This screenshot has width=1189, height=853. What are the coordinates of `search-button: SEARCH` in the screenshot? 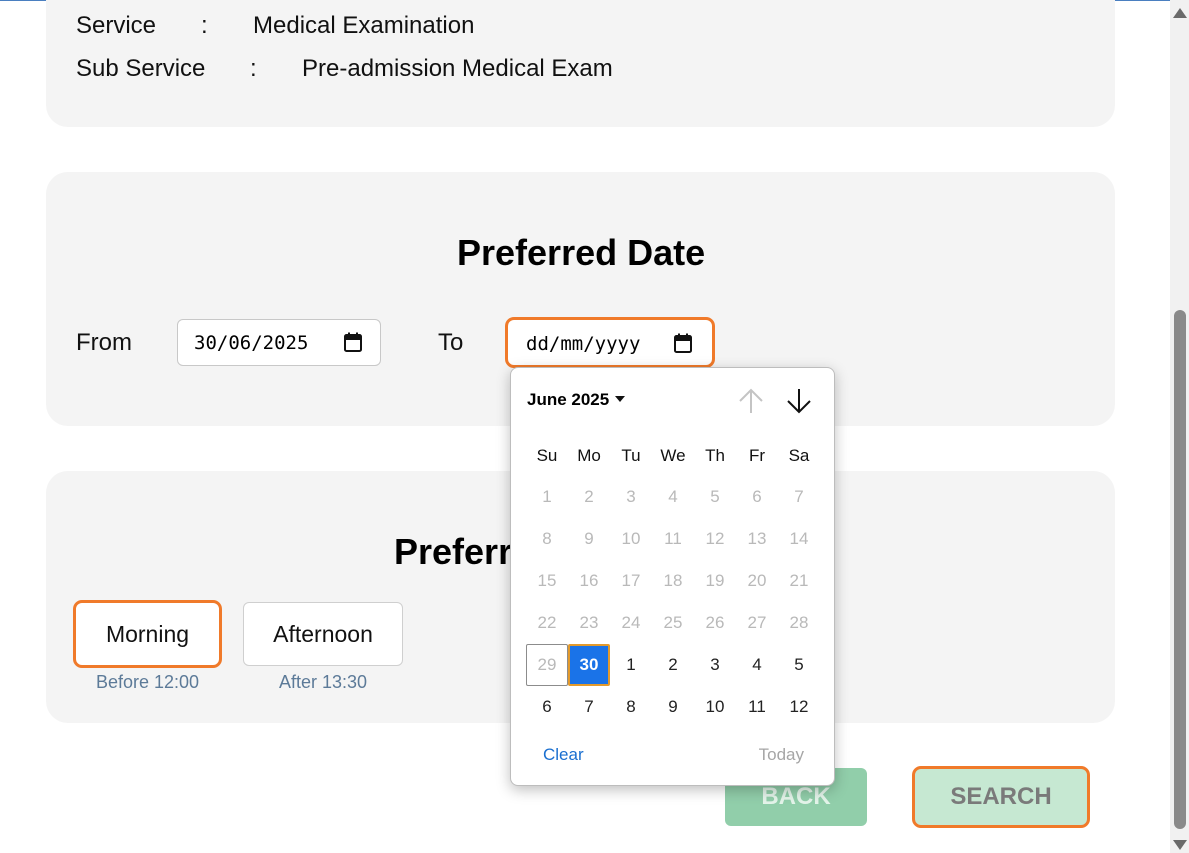 It's located at (1001, 797).